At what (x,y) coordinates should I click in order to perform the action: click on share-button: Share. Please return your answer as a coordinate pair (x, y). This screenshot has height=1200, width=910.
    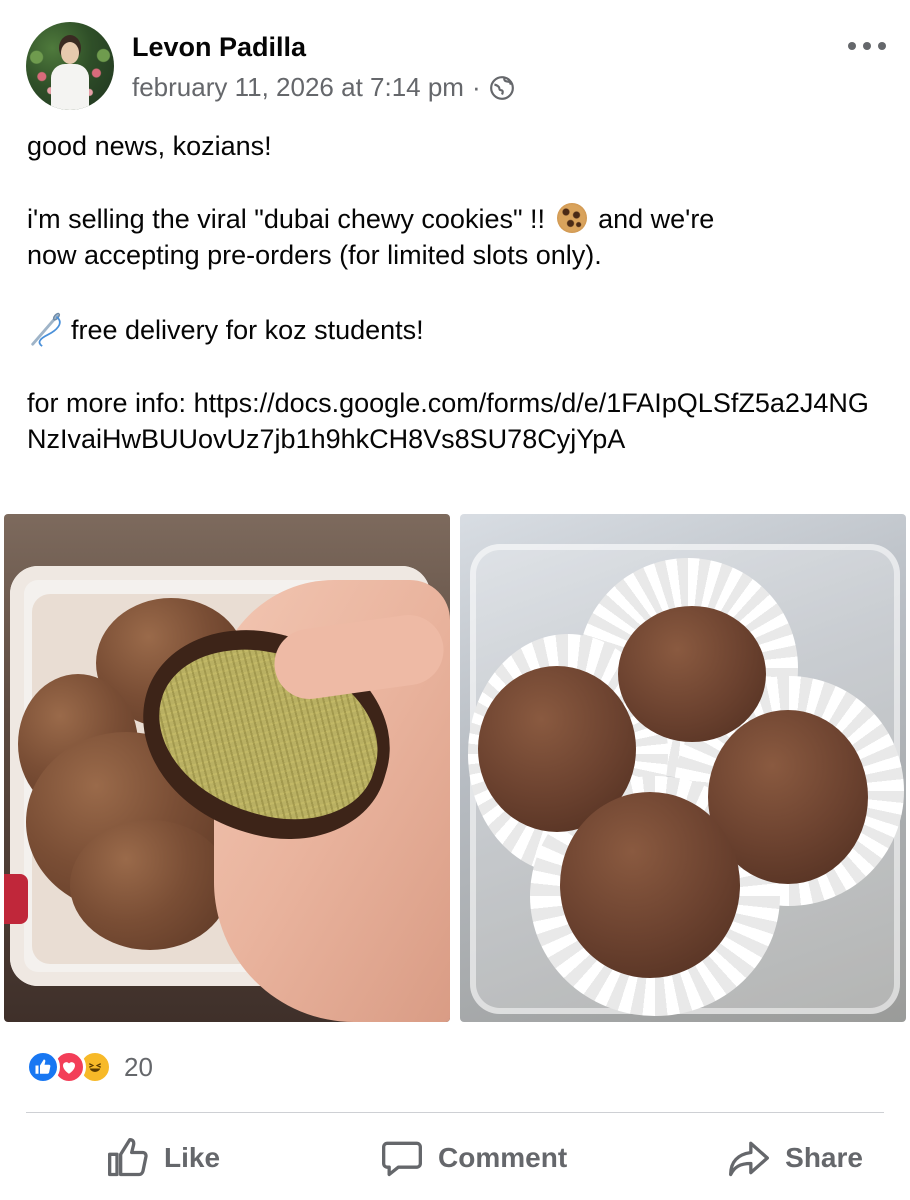
    Looking at the image, I should click on (778, 1158).